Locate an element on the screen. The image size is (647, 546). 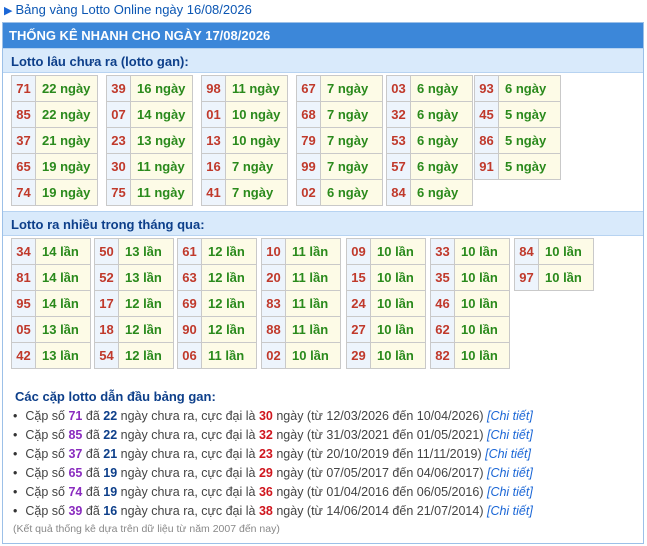
gan-row: 45 5 ngày is located at coordinates (517, 114).